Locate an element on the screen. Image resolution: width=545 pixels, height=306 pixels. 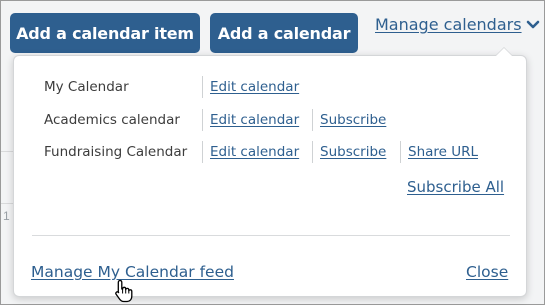
day-number: 1 is located at coordinates (6, 216).